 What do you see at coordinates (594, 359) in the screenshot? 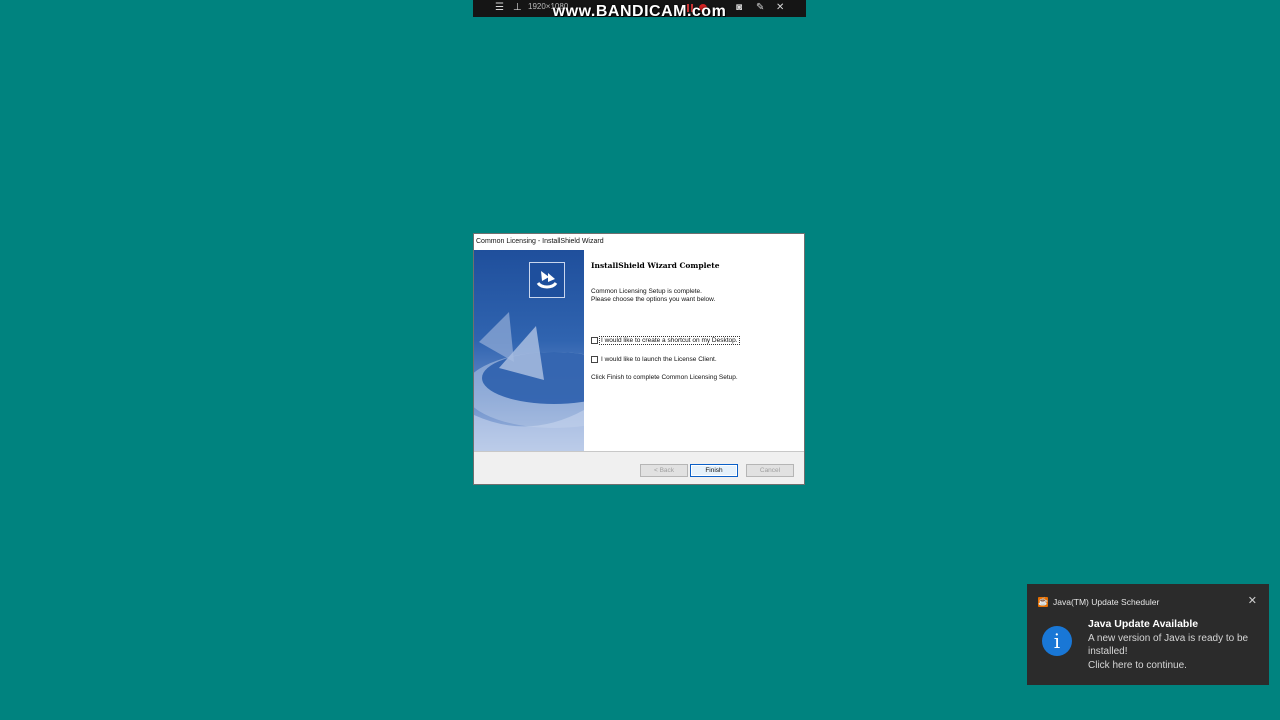
I see `launch-client-checkbox` at bounding box center [594, 359].